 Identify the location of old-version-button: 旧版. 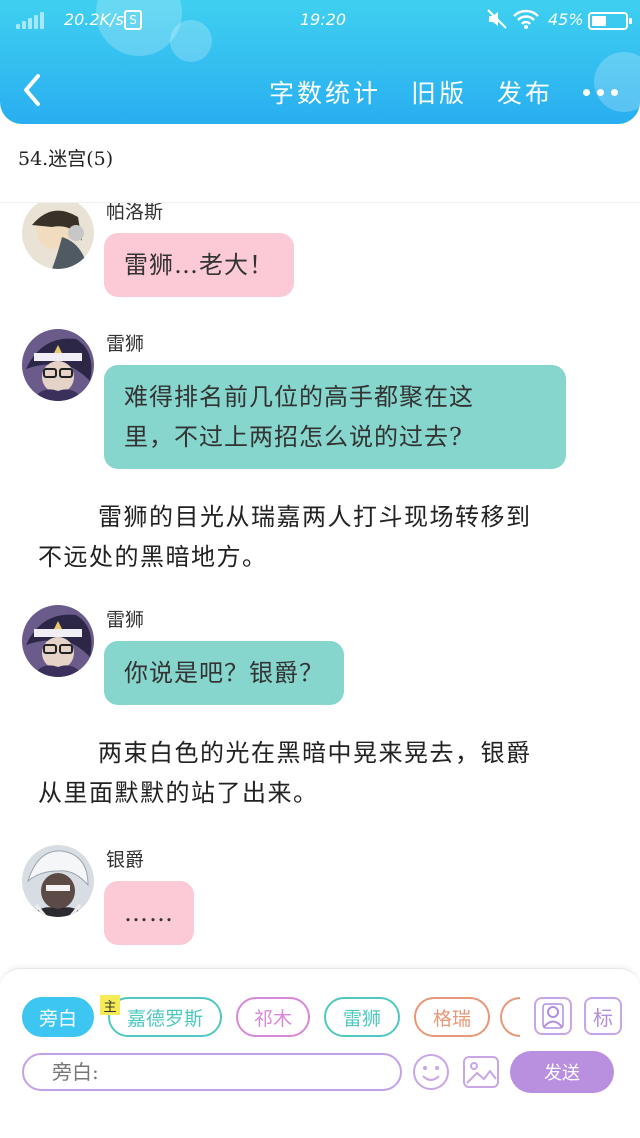
(439, 92).